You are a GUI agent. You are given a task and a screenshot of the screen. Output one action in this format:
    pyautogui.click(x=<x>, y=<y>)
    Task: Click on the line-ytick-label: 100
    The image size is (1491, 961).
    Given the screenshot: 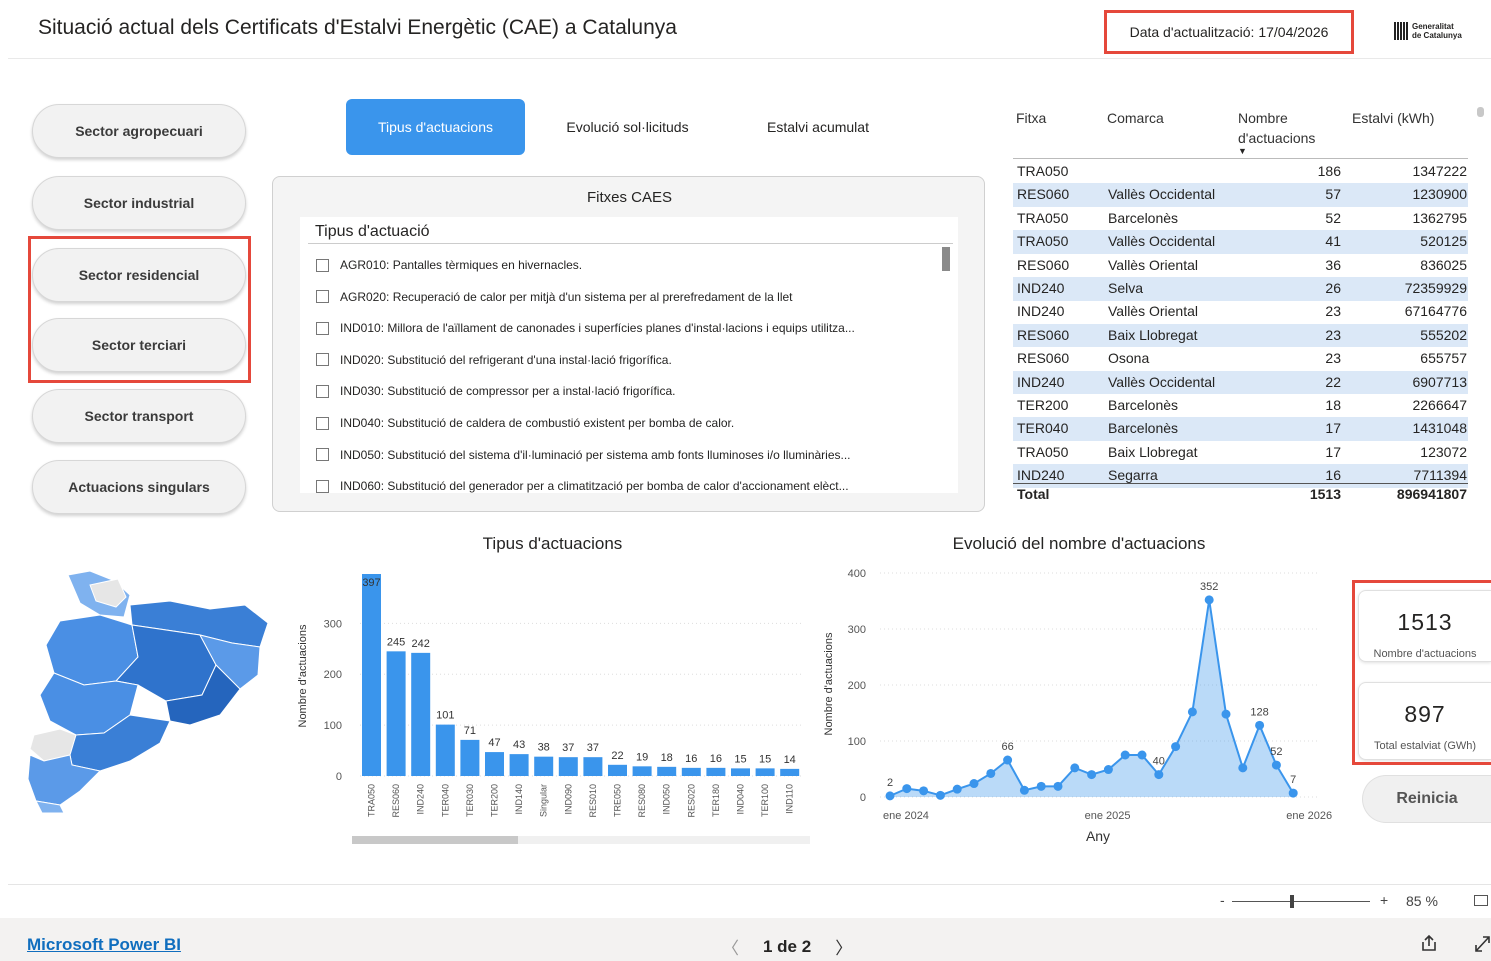 What is the action you would take?
    pyautogui.click(x=857, y=742)
    